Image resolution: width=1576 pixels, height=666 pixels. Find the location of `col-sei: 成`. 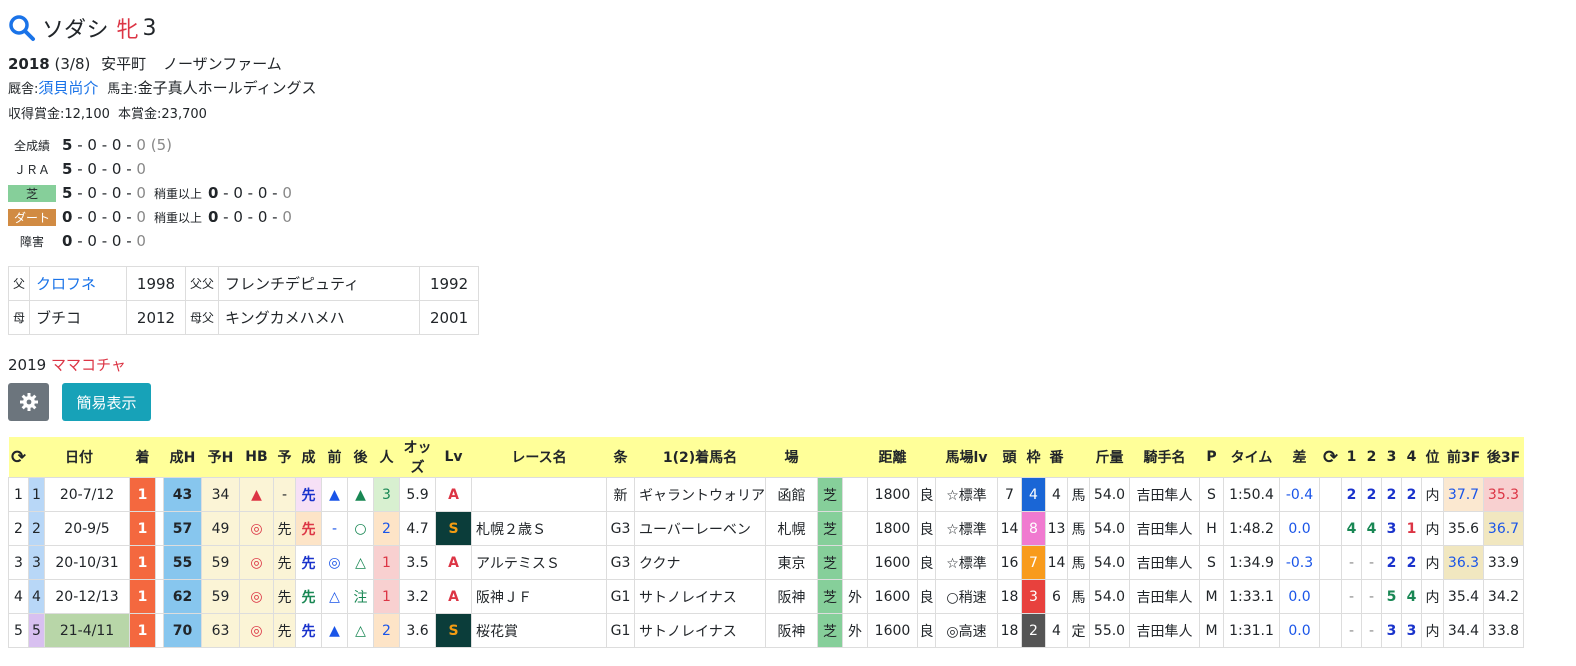

col-sei: 成 is located at coordinates (308, 457).